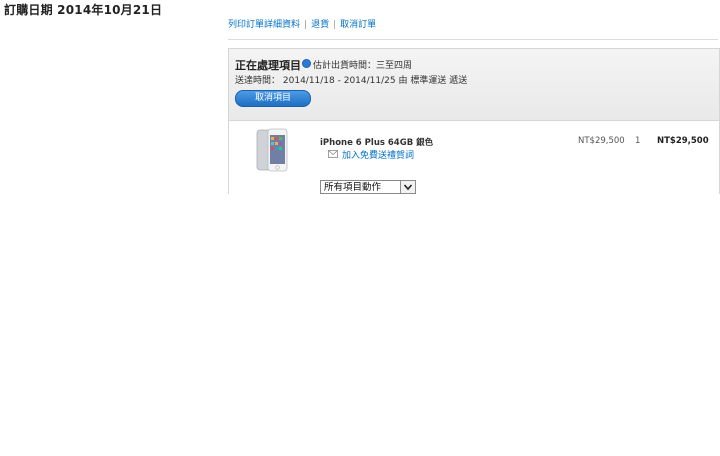 The image size is (720, 456). Describe the element at coordinates (302, 23) in the screenshot. I see `order-actions-links: 列印訂單詳細資料 | 退貨 | 取消訂單` at that location.